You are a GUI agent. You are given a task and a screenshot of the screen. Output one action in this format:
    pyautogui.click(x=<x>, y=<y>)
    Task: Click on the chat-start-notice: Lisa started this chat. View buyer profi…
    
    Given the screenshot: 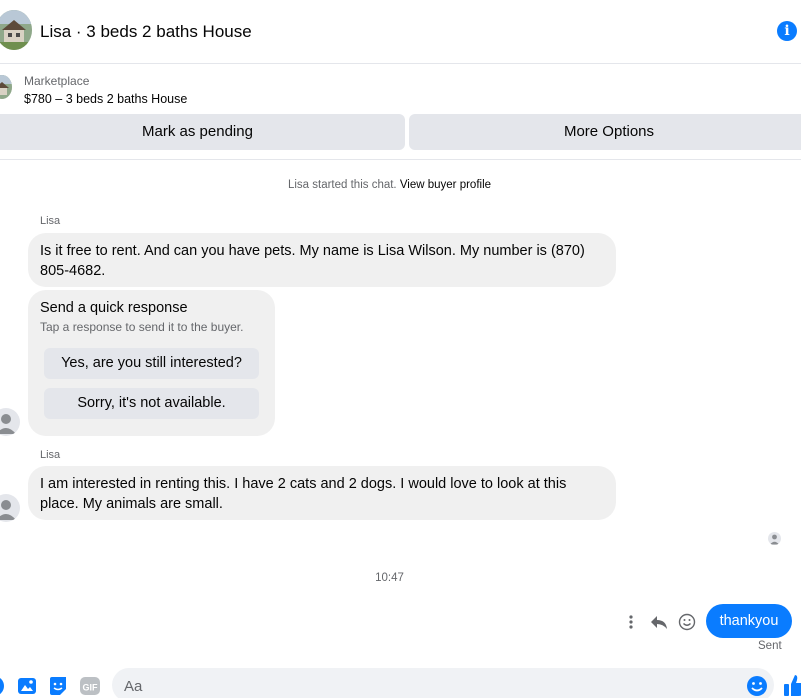 What is the action you would take?
    pyautogui.click(x=389, y=185)
    